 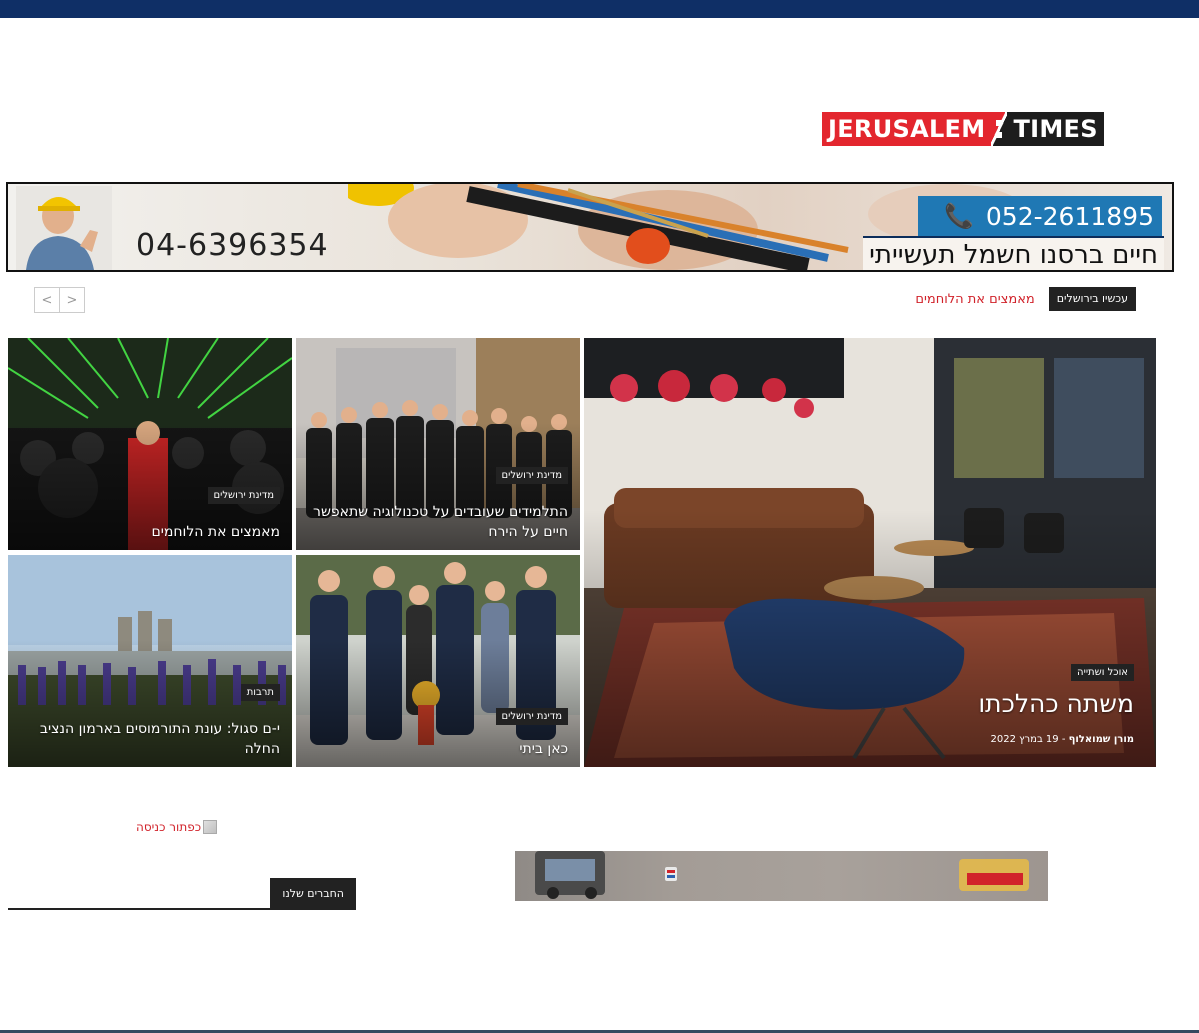 What do you see at coordinates (1055, 129) in the screenshot?
I see `logo-part-times: TIMES` at bounding box center [1055, 129].